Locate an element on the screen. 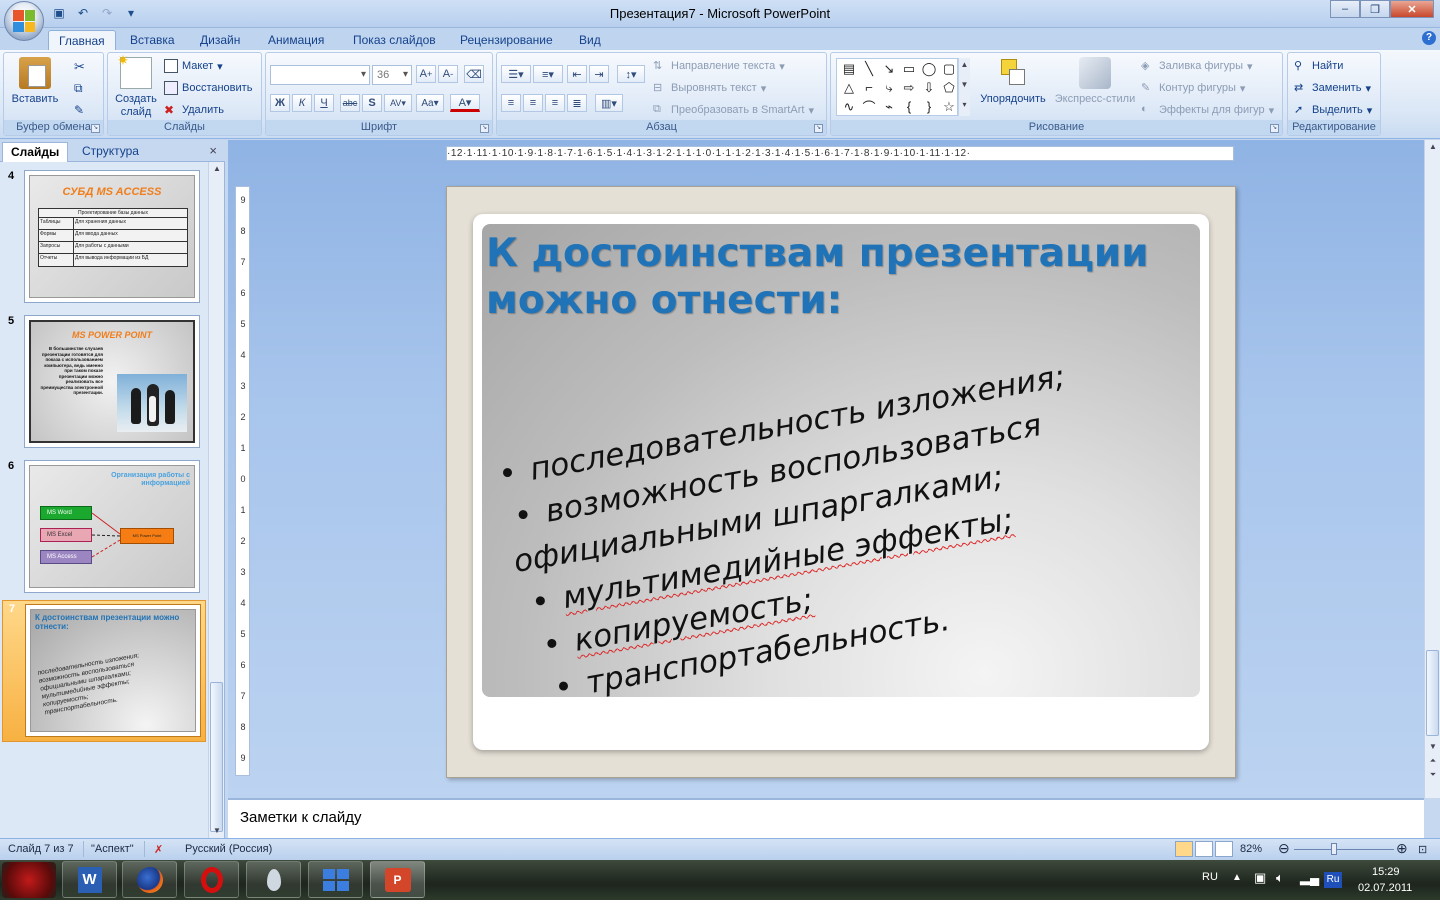  char-spacing-icon: AV▾ is located at coordinates (398, 103).